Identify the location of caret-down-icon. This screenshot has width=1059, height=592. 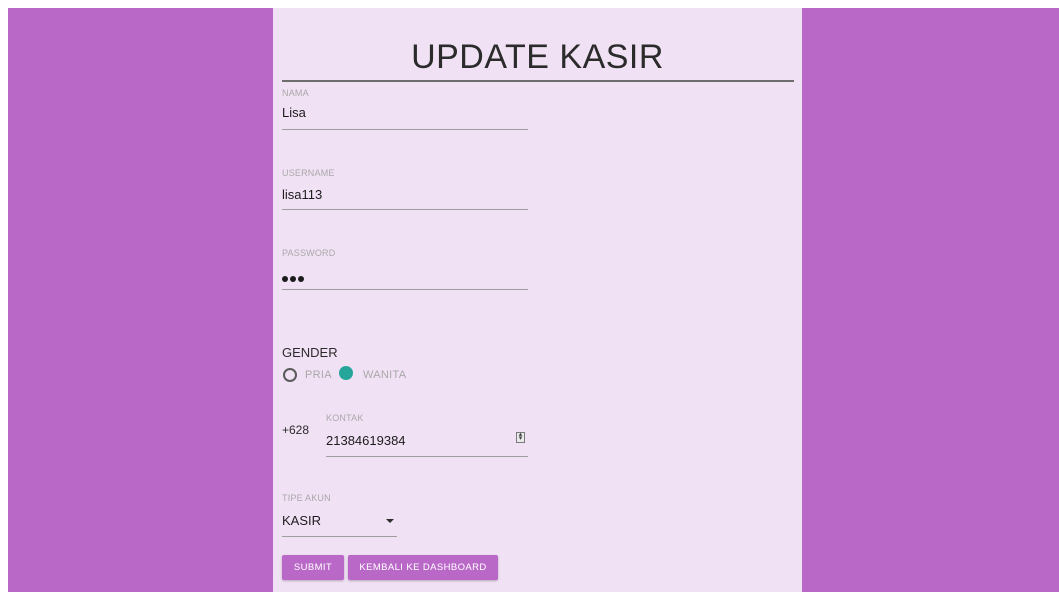
(390, 521).